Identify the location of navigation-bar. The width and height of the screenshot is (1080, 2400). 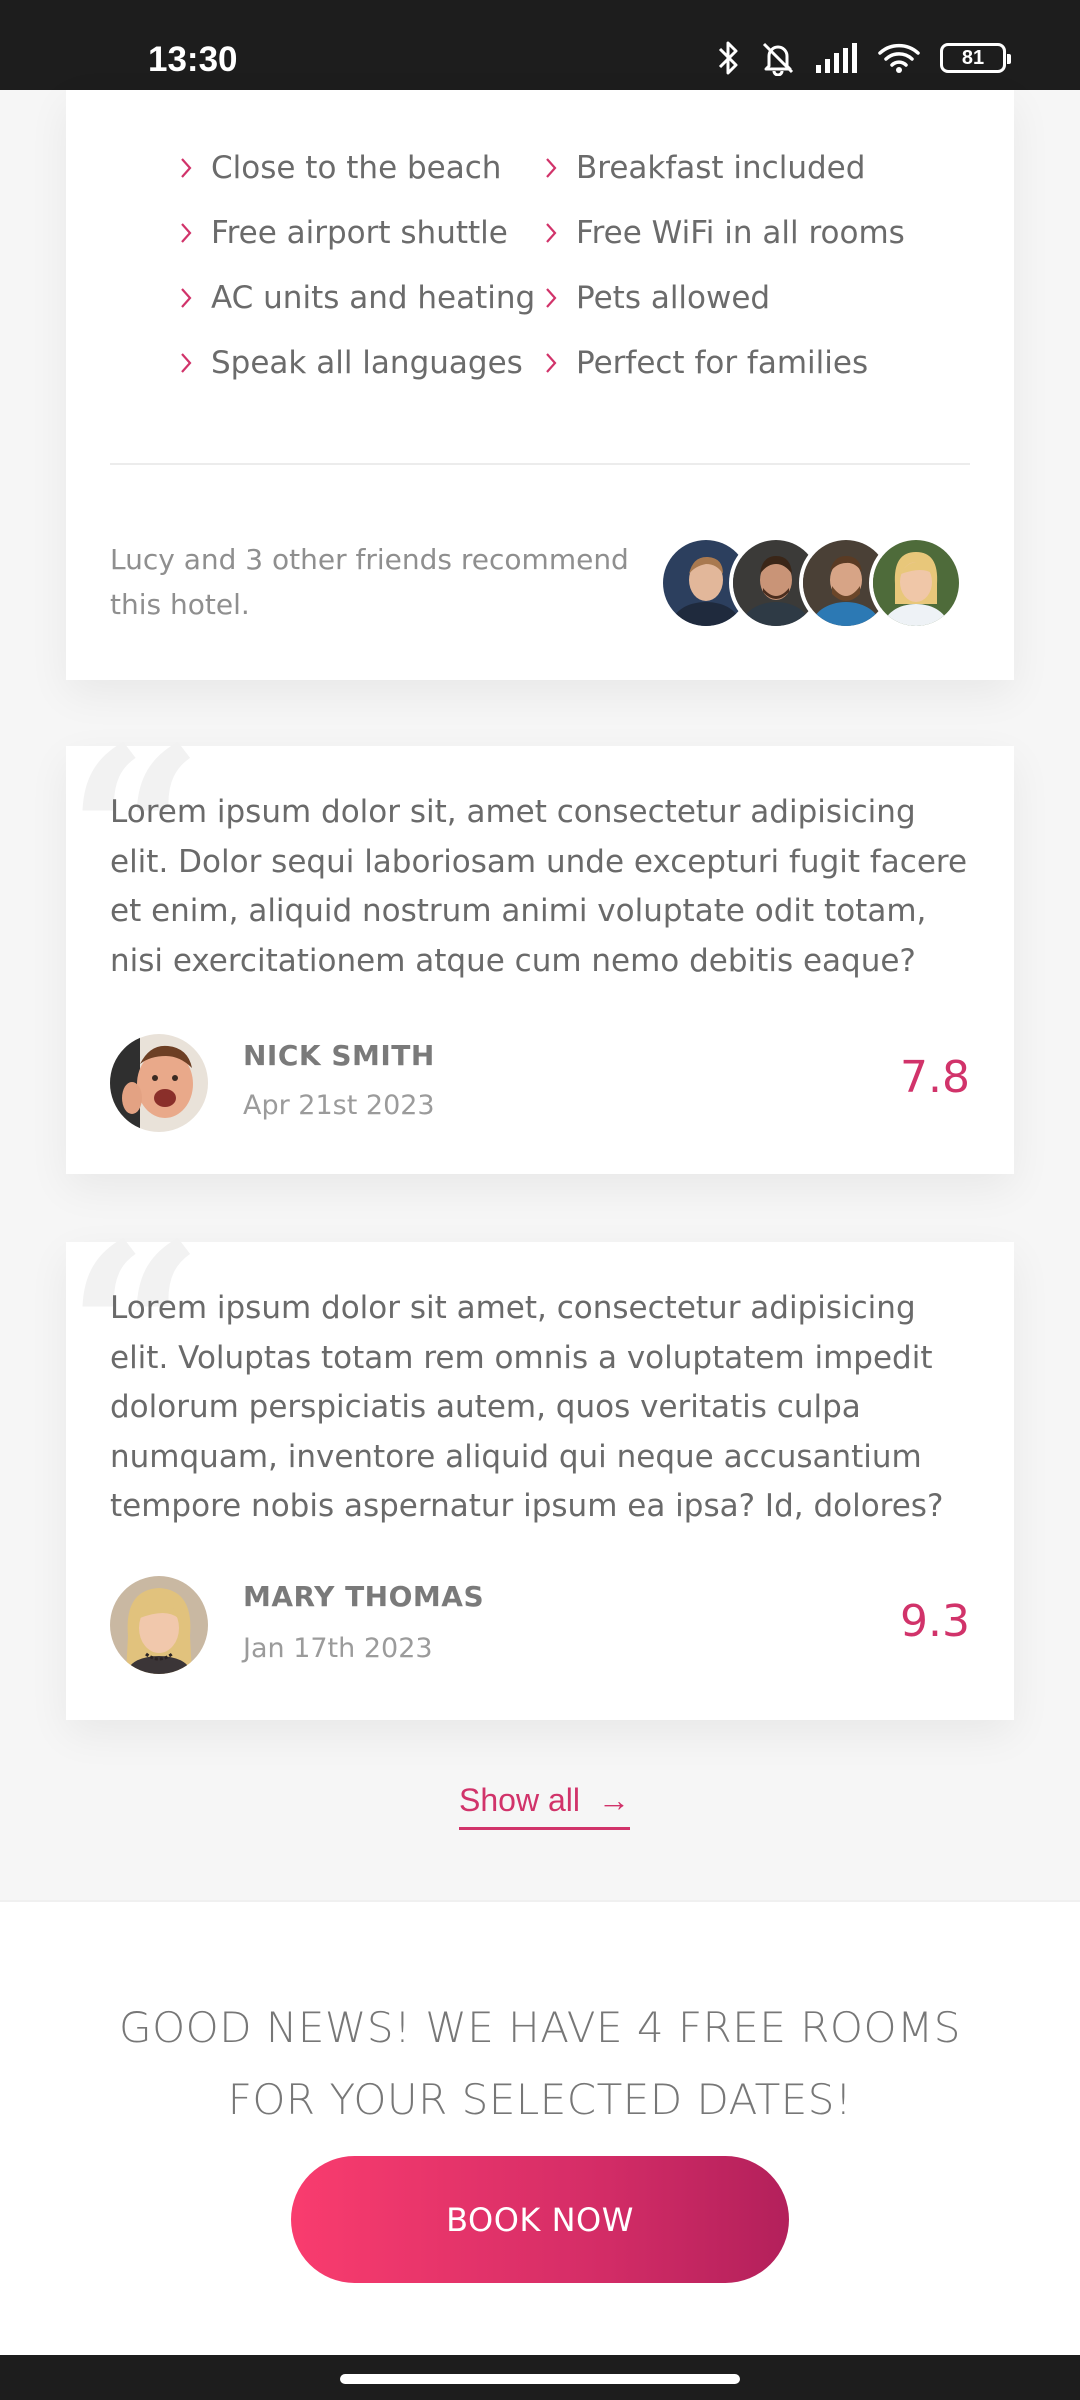
(540, 2377).